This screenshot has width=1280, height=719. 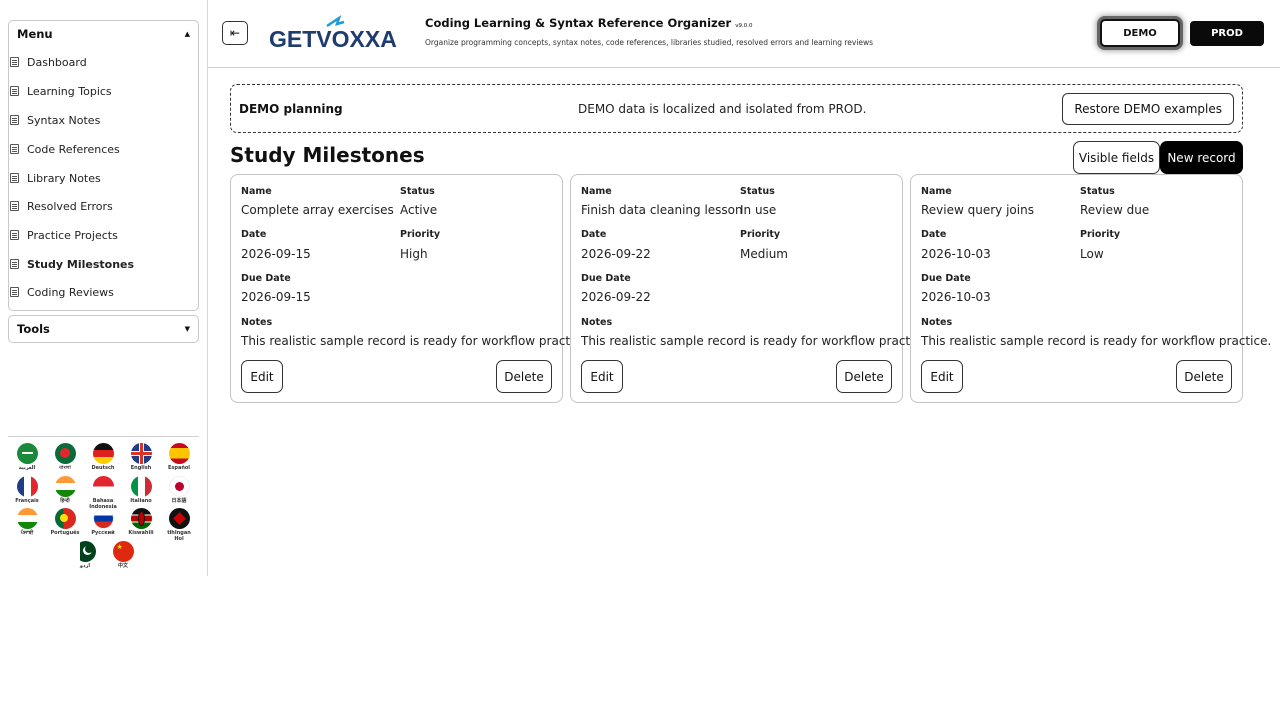 I want to click on env-demo-button: DEMO, so click(x=1140, y=33).